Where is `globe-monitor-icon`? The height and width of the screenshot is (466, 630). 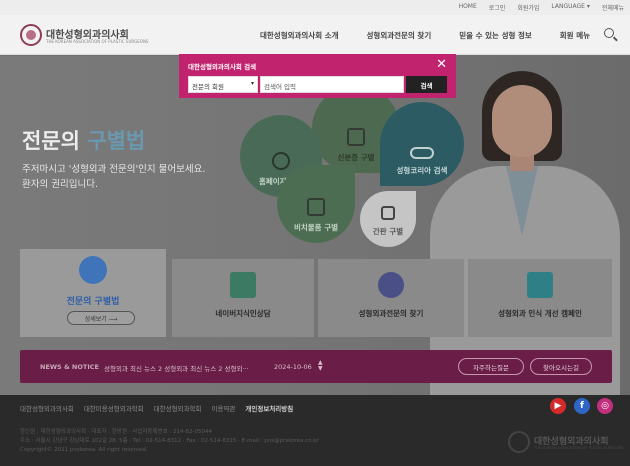 globe-monitor-icon is located at coordinates (281, 161).